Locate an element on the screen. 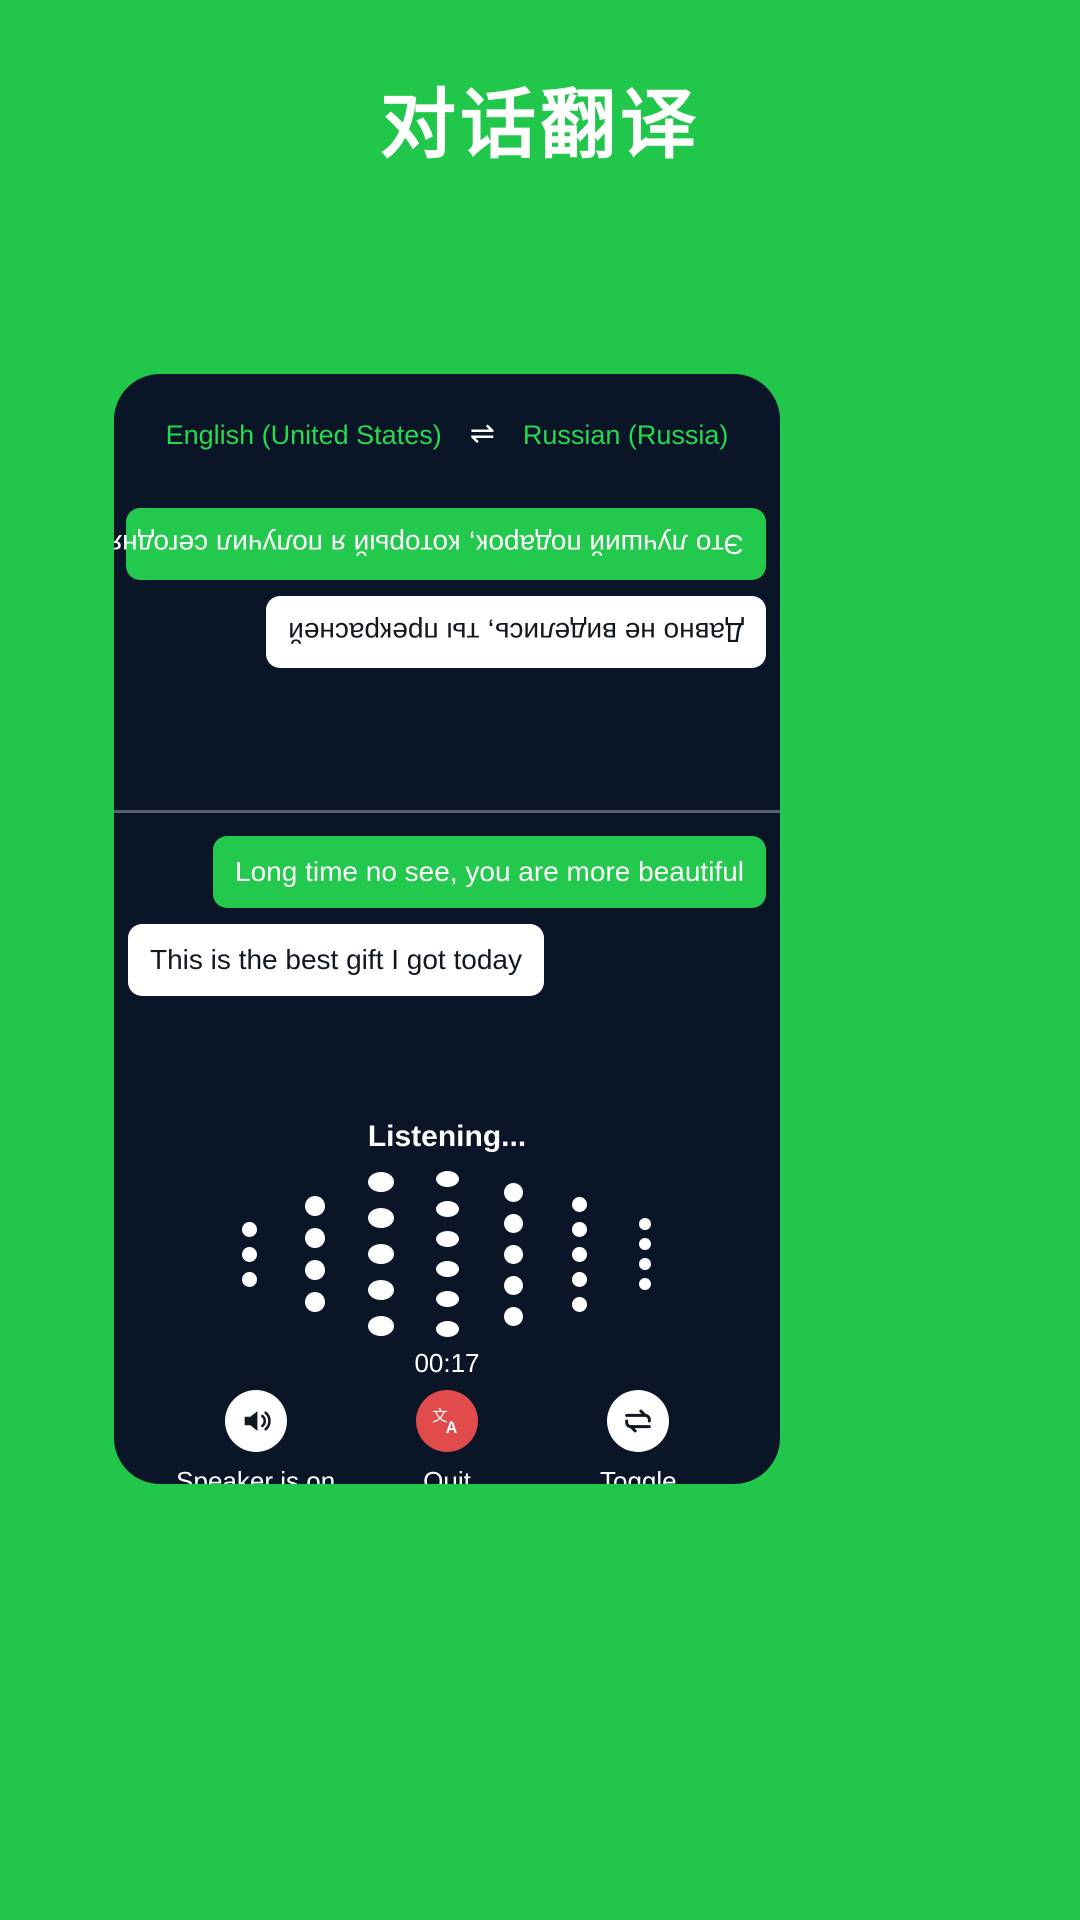 This screenshot has height=1920, width=1080. target-language-selector: Russian (Russia) is located at coordinates (626, 435).